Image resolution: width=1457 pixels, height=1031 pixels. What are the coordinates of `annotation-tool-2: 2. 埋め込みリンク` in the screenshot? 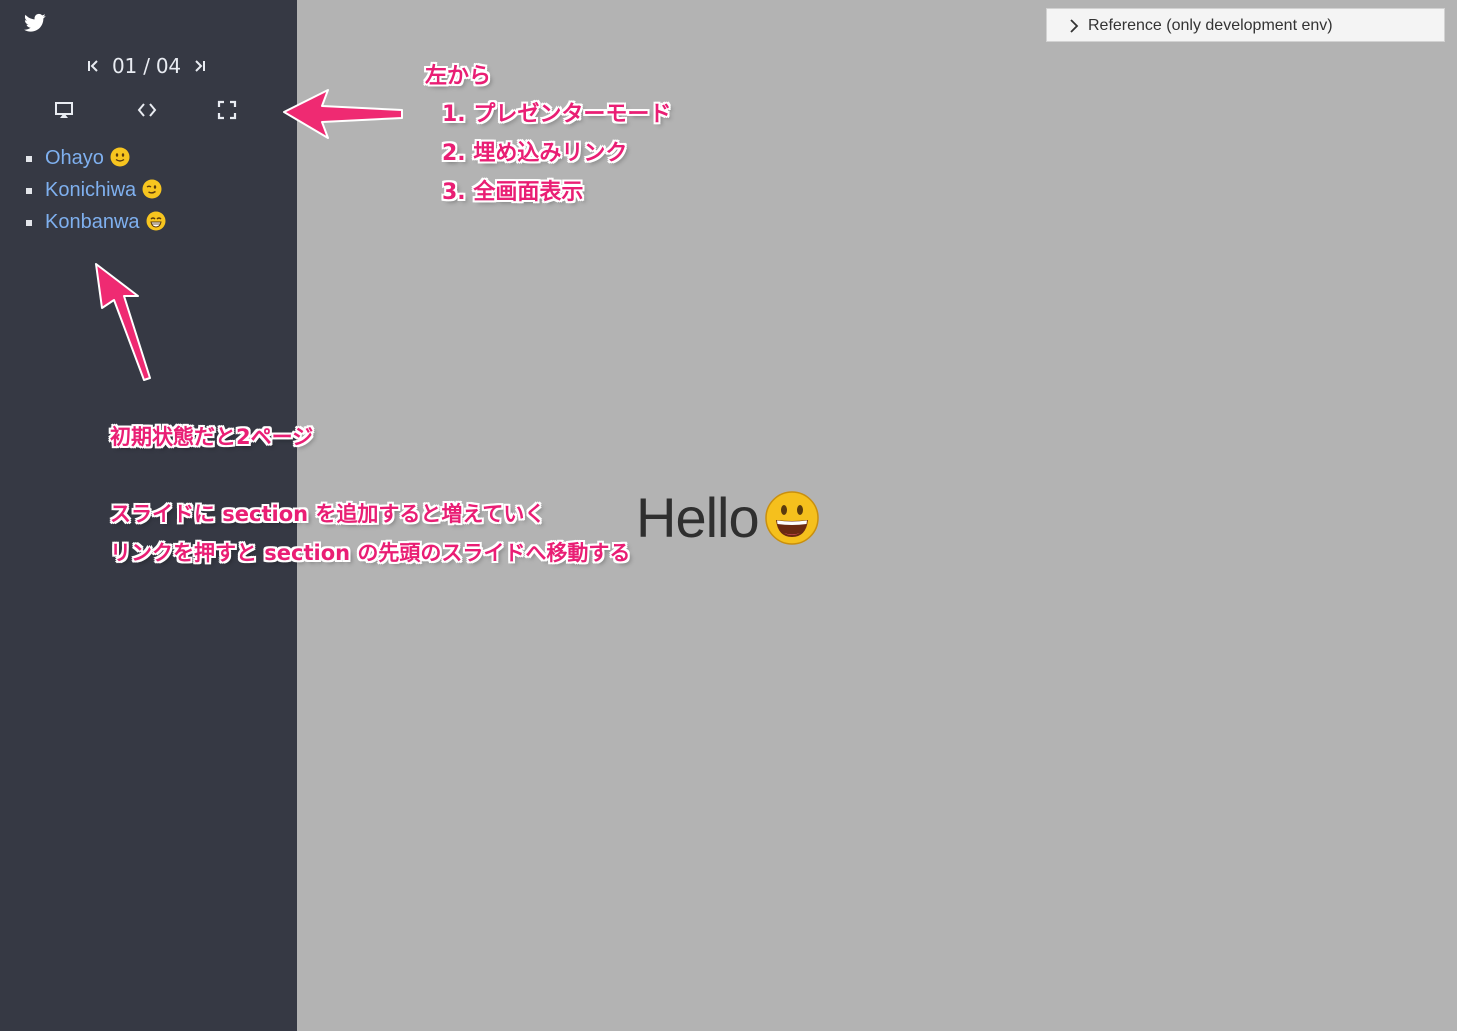 It's located at (535, 153).